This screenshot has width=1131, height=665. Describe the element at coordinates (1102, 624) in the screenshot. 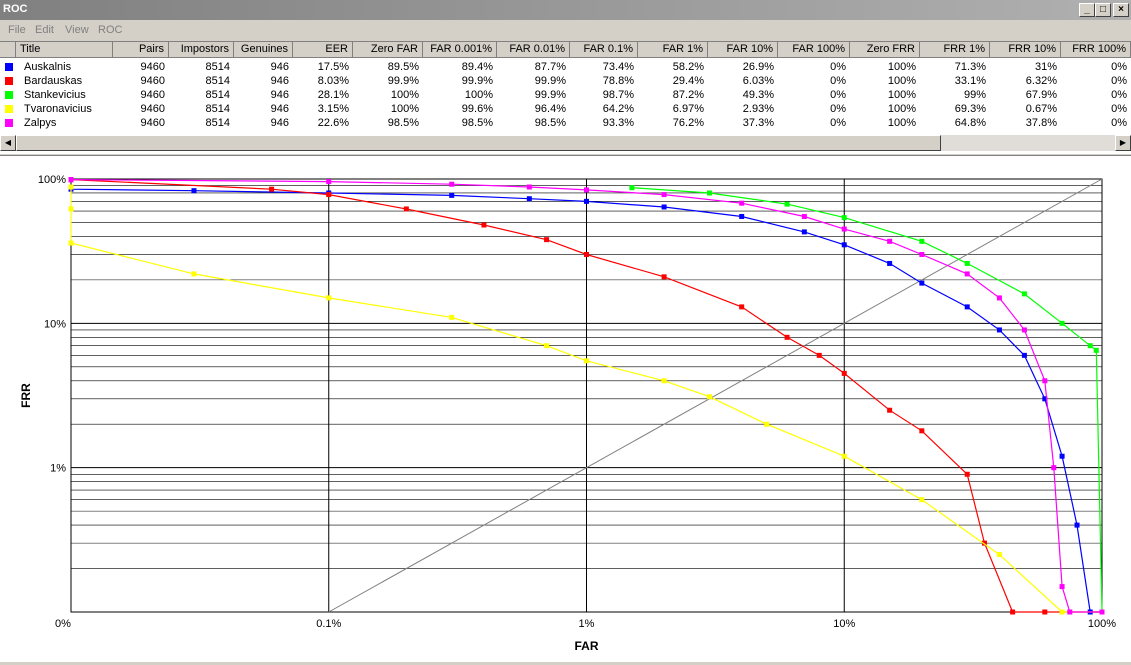

I see `x-tick-label: 100%` at that location.